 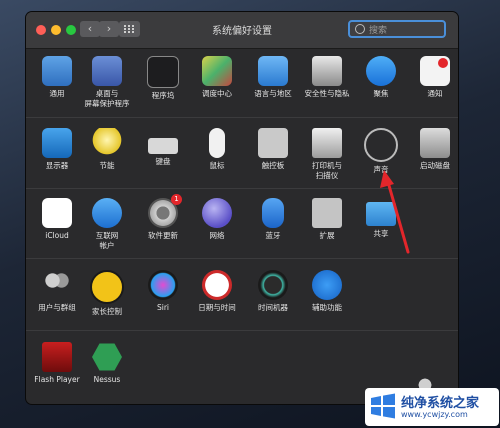 I want to click on annotation-arrow, so click(x=395, y=212).